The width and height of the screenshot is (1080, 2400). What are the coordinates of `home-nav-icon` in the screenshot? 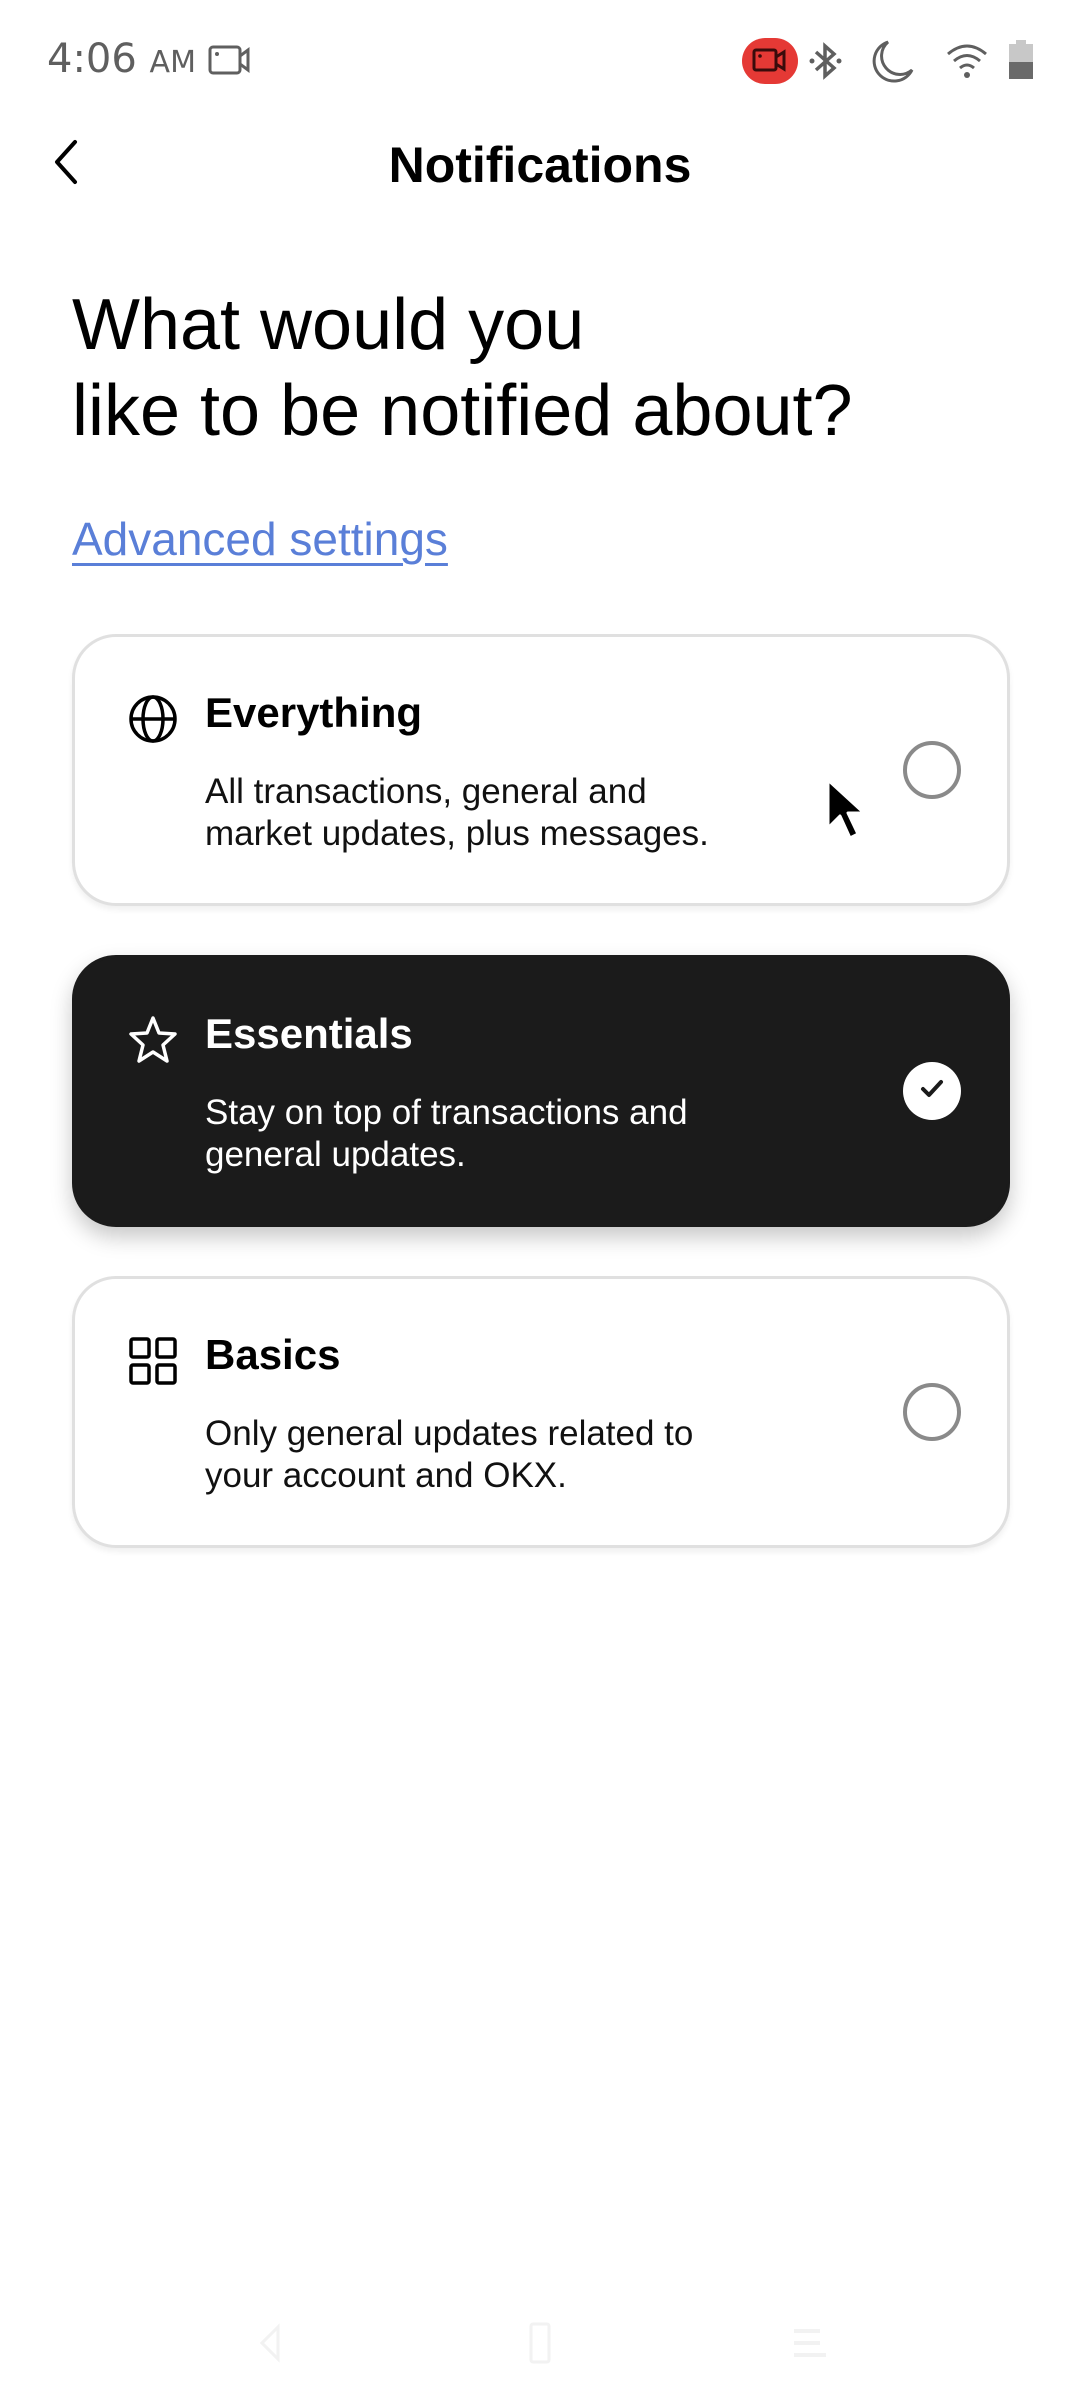 It's located at (540, 2345).